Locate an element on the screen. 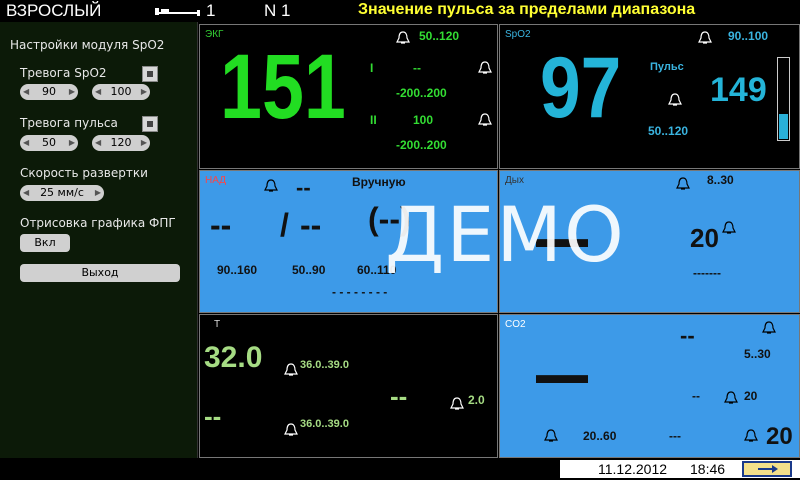  lead1-label: I is located at coordinates (372, 68).